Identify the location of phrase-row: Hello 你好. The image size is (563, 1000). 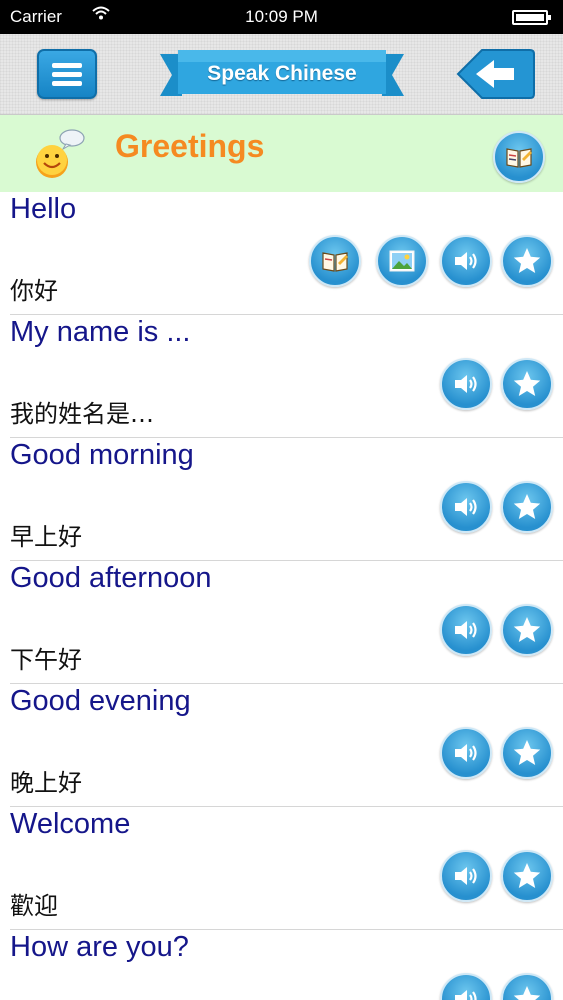
(281, 254).